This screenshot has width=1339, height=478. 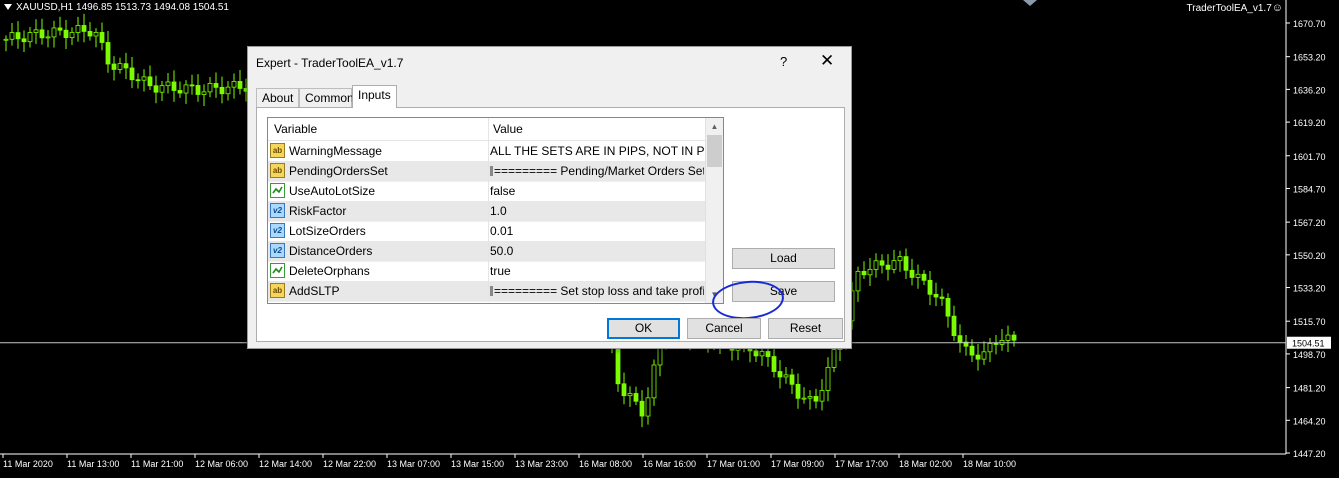 What do you see at coordinates (1235, 8) in the screenshot?
I see `expert-advisor-label: TraderToolEA_v1.7☺` at bounding box center [1235, 8].